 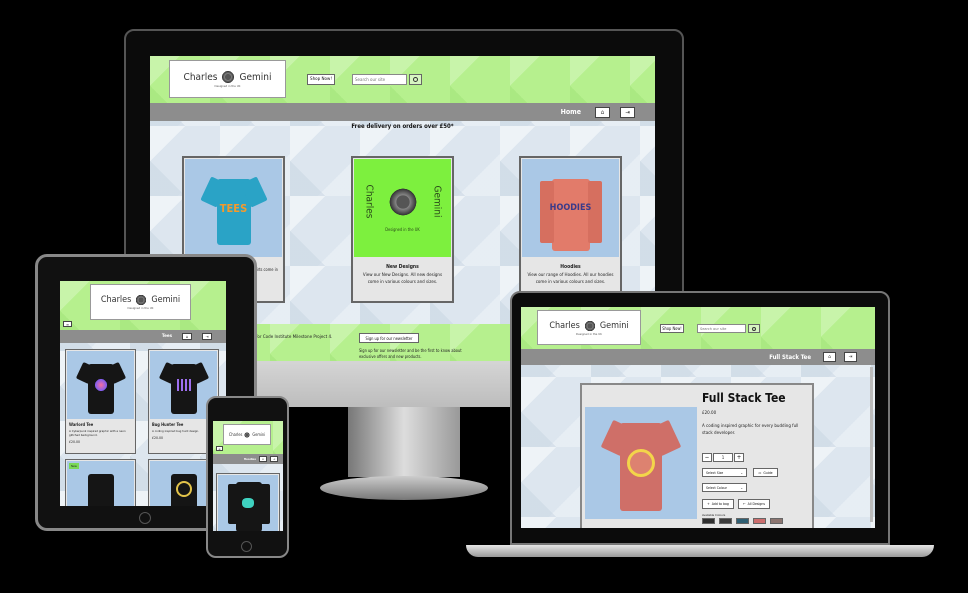 I want to click on delivery-banner: Free delivery on orders over £50*, so click(x=402, y=126).